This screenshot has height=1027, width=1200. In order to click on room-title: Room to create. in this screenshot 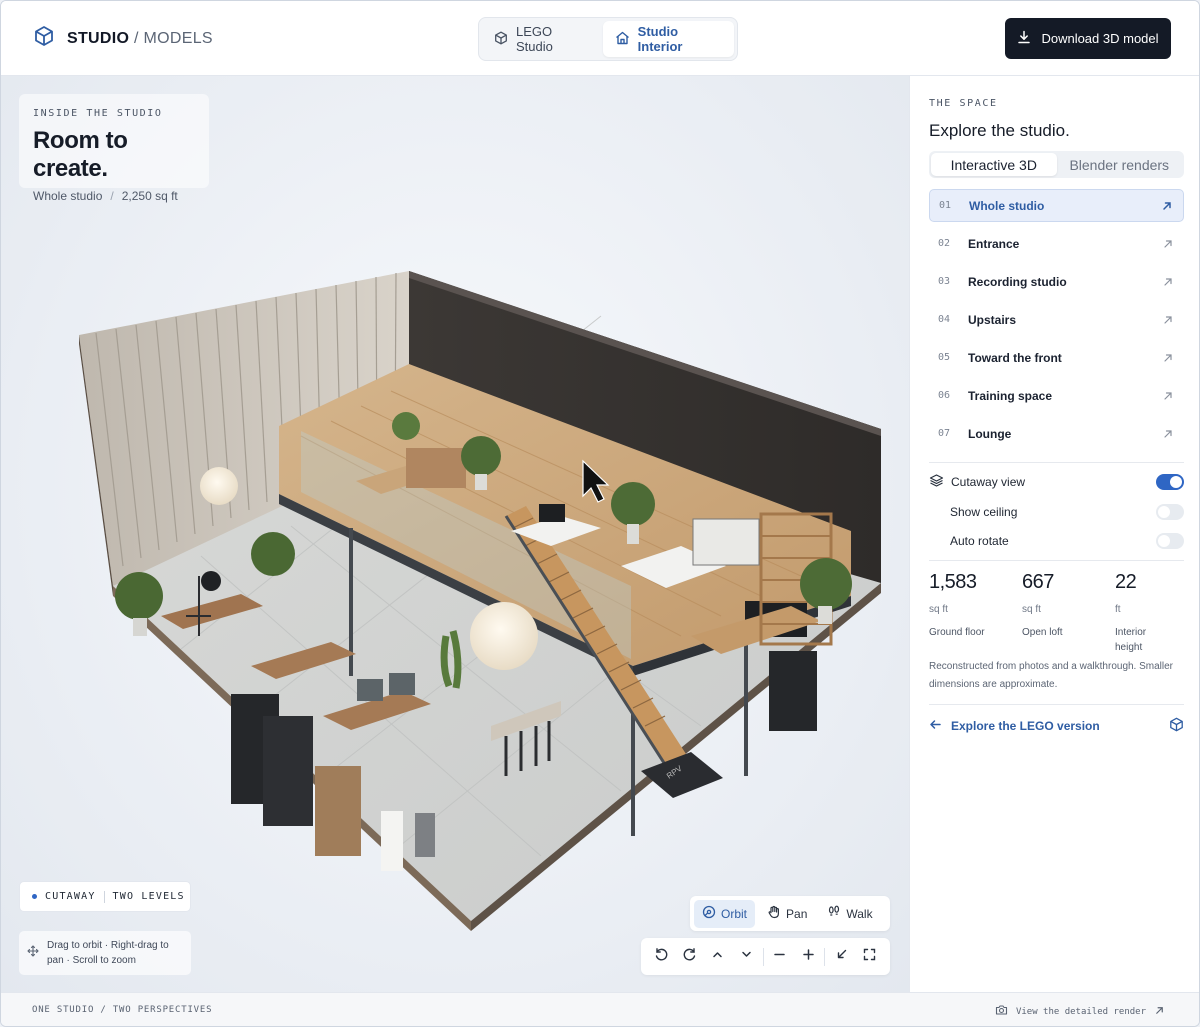, I will do `click(80, 154)`.